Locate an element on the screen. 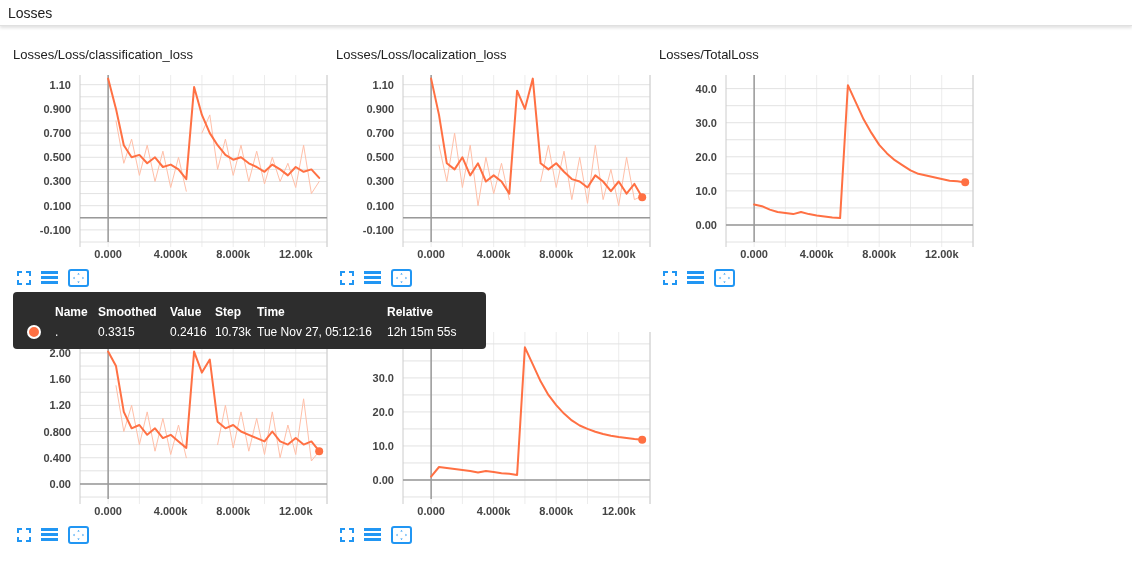 The width and height of the screenshot is (1132, 579). y-tick-label: 1.20 is located at coordinates (60, 405).